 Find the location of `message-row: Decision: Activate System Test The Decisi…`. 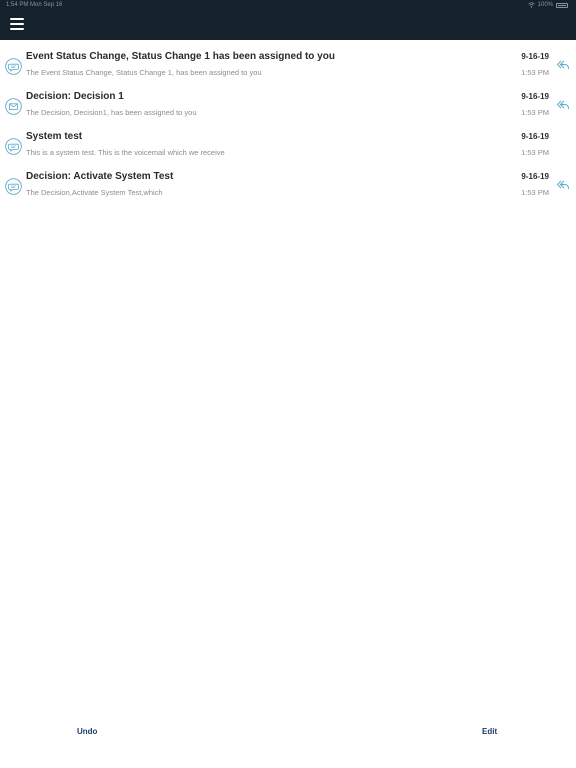

message-row: Decision: Activate System Test The Decisi… is located at coordinates (288, 188).